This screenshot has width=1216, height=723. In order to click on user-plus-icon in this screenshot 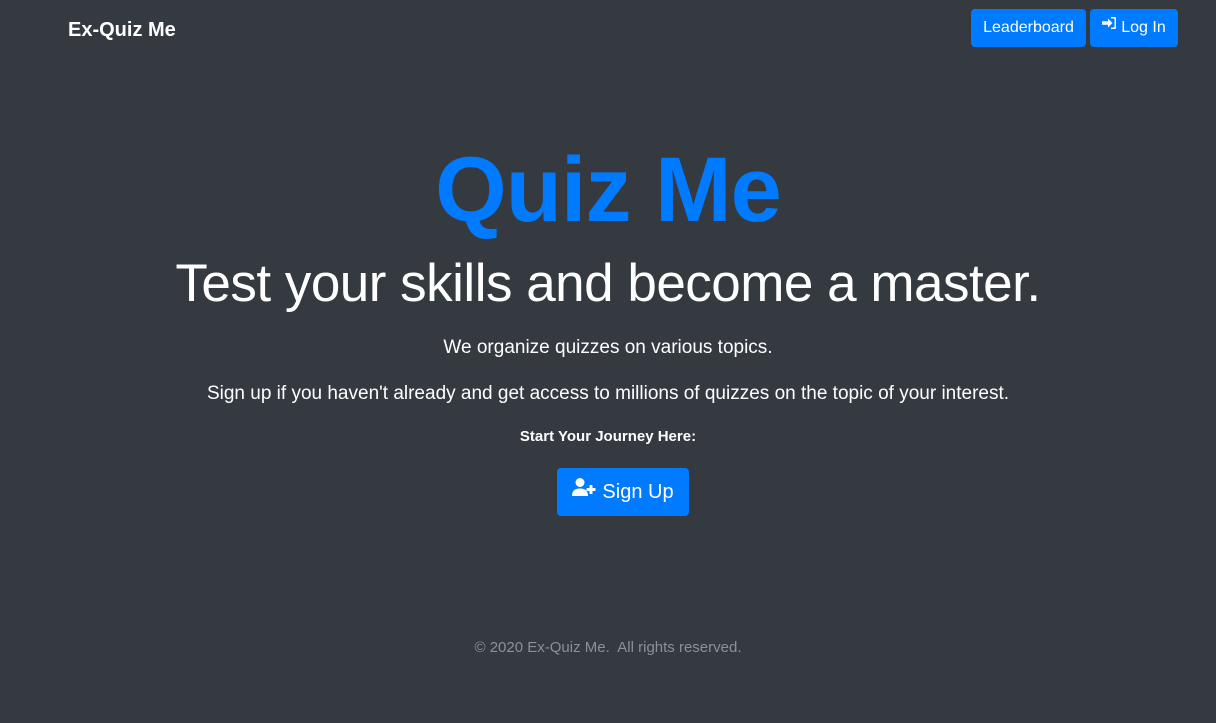, I will do `click(584, 491)`.